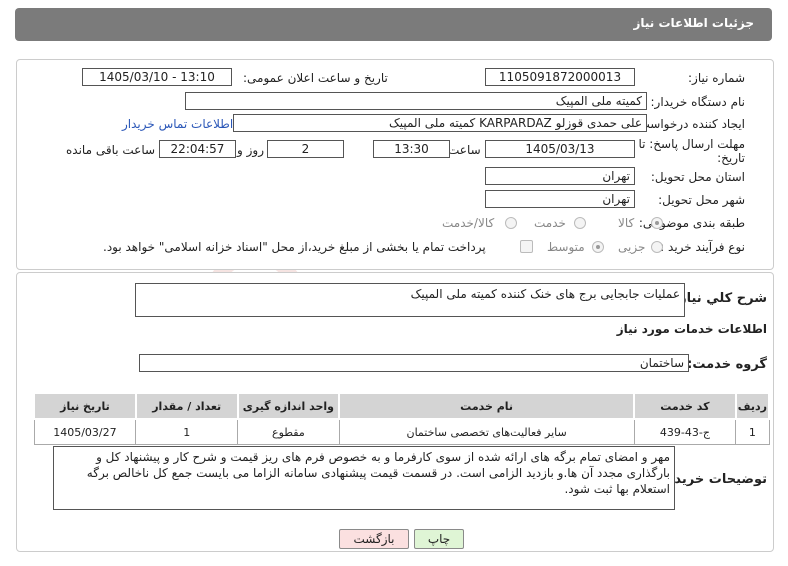 This screenshot has height=566, width=788. I want to click on need-number-label: شماره نیاز:, so click(716, 78).